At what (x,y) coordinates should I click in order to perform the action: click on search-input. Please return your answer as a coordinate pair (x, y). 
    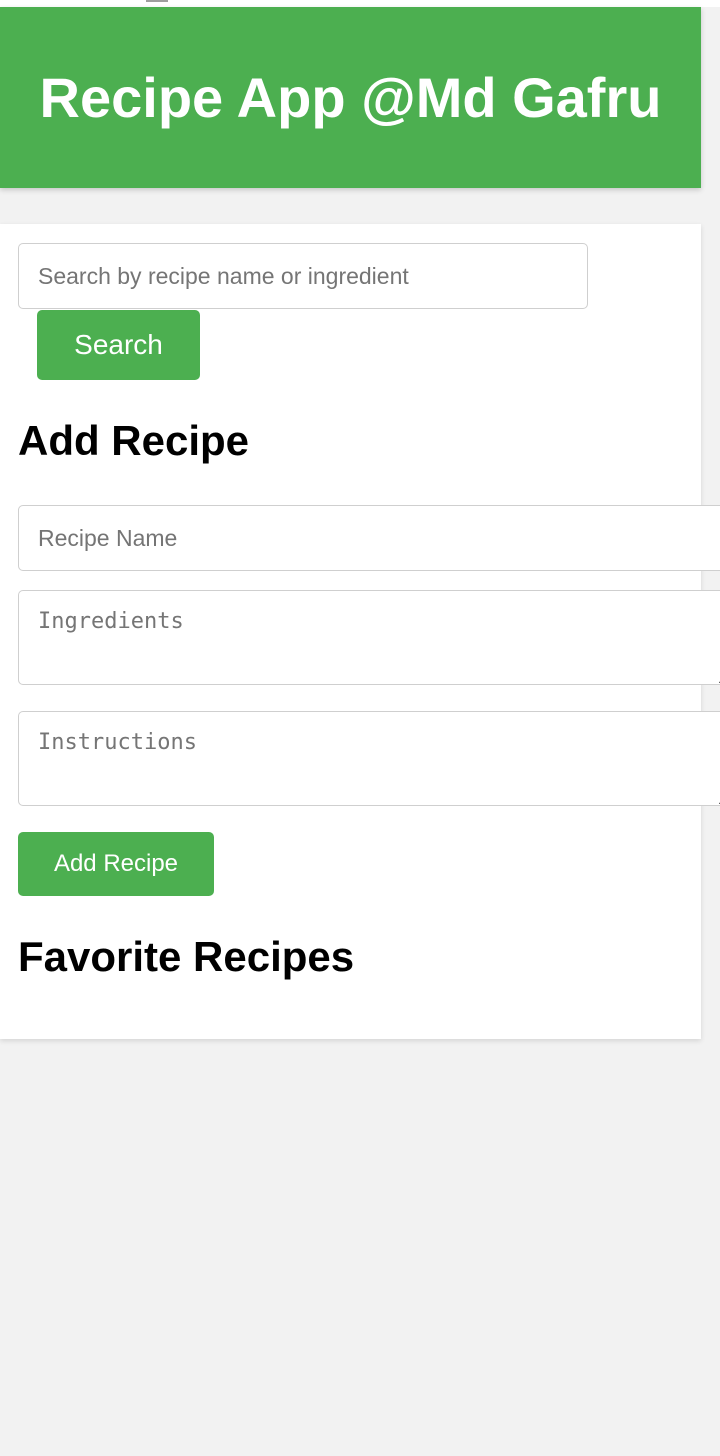
    Looking at the image, I should click on (303, 276).